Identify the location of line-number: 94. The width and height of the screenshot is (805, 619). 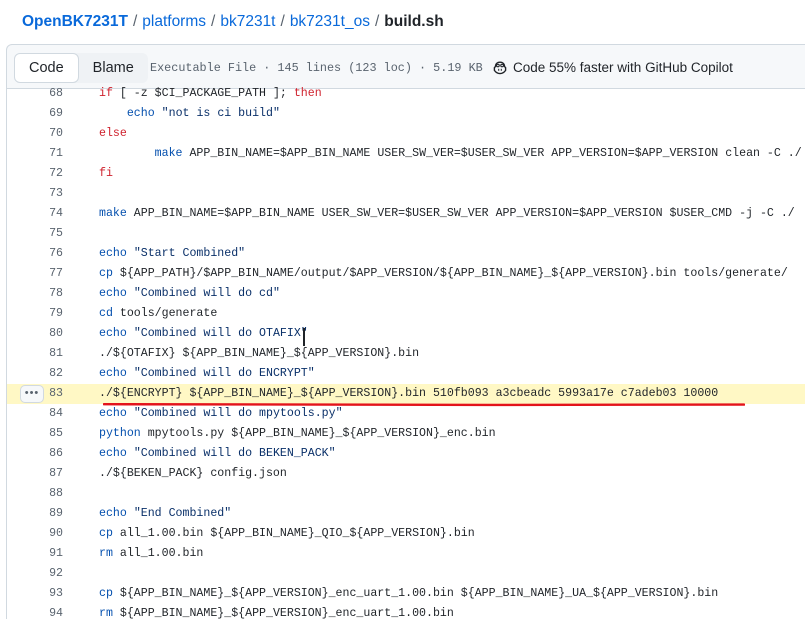
(35, 611).